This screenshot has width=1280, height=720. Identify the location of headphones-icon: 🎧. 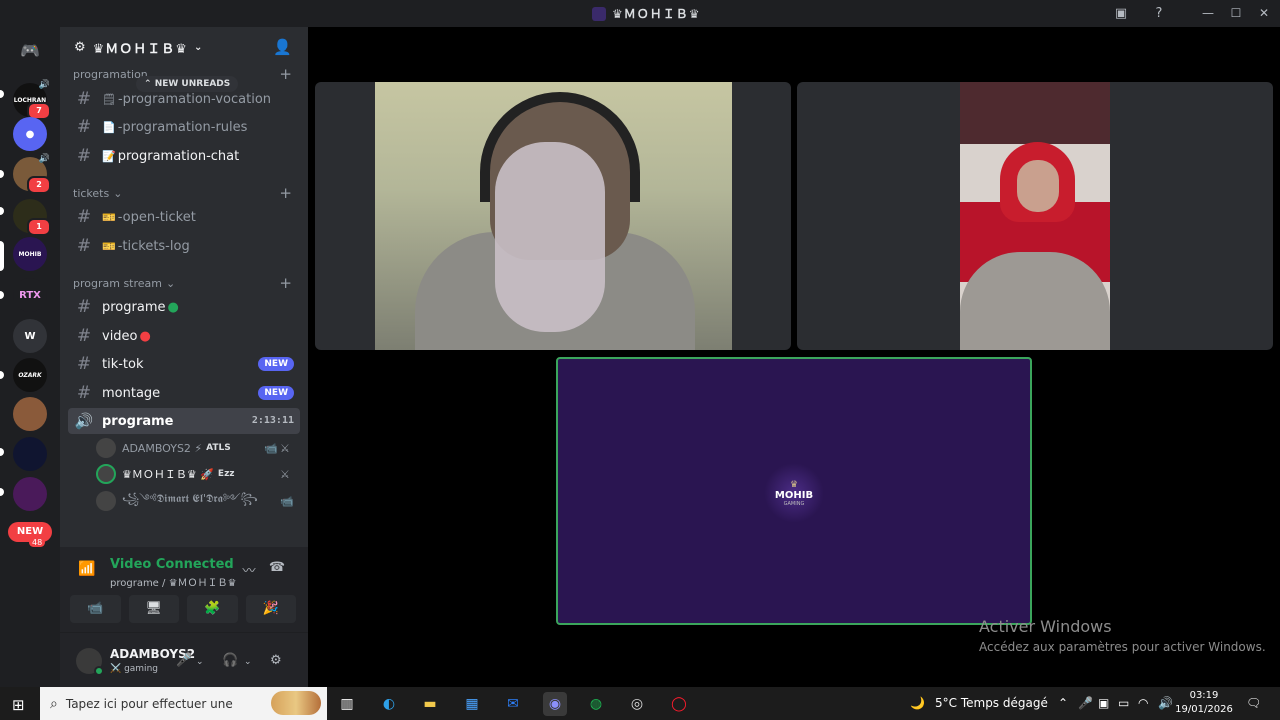
(230, 660).